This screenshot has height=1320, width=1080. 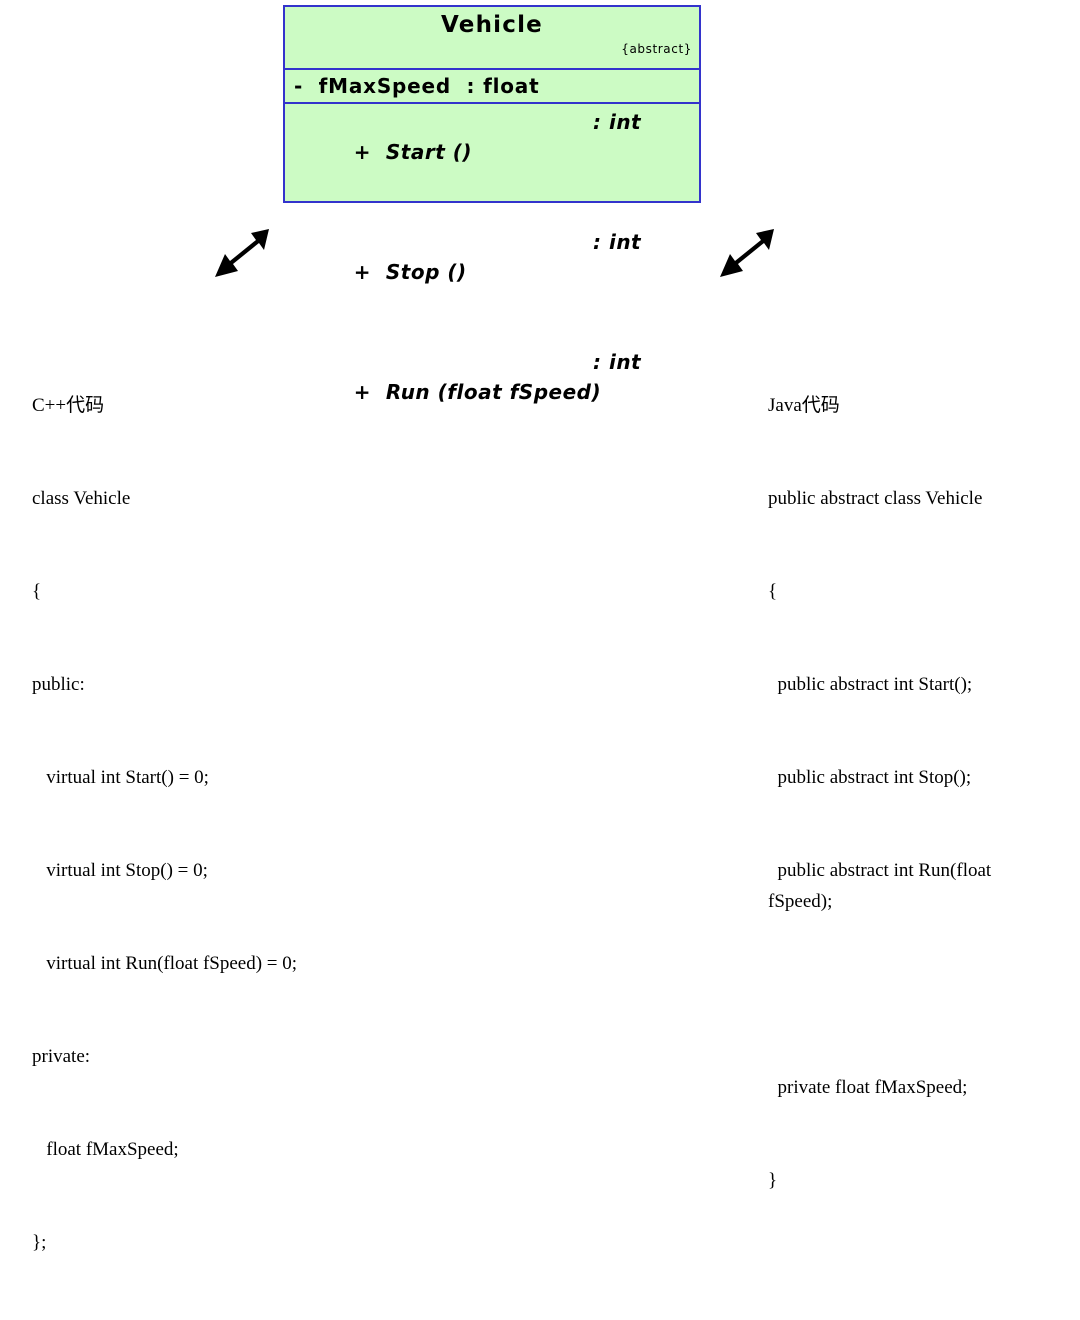 I want to click on uml-operation-row: + Stop () : int, so click(x=492, y=287).